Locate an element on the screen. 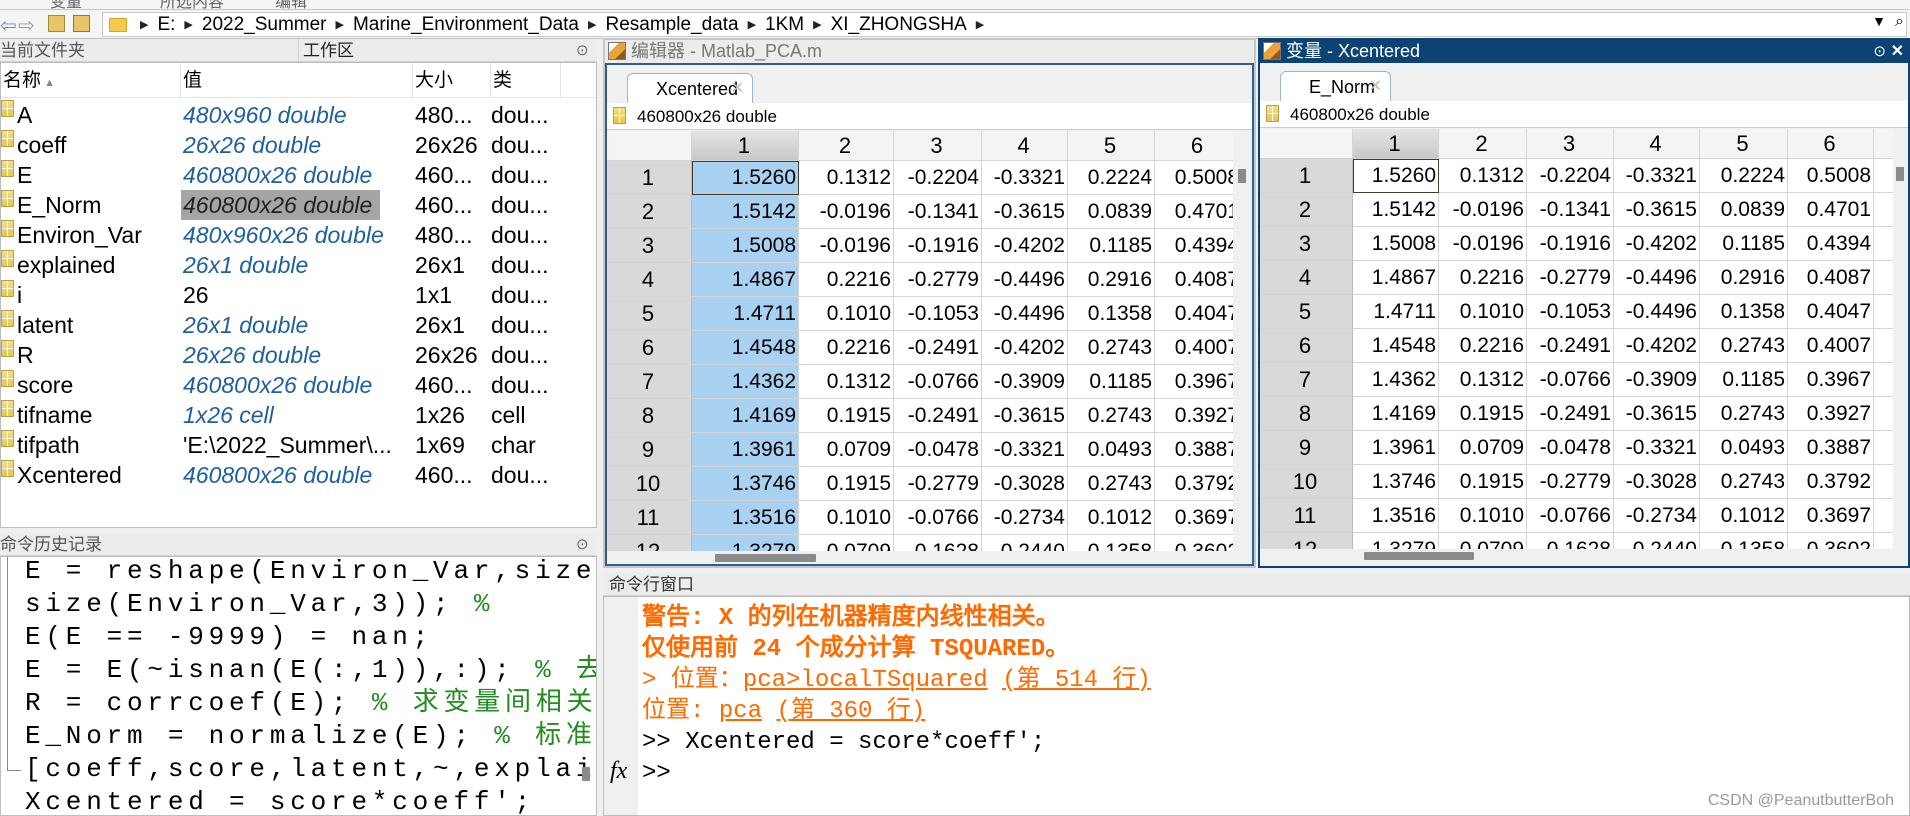  column-header: 6 is located at coordinates (1831, 144).